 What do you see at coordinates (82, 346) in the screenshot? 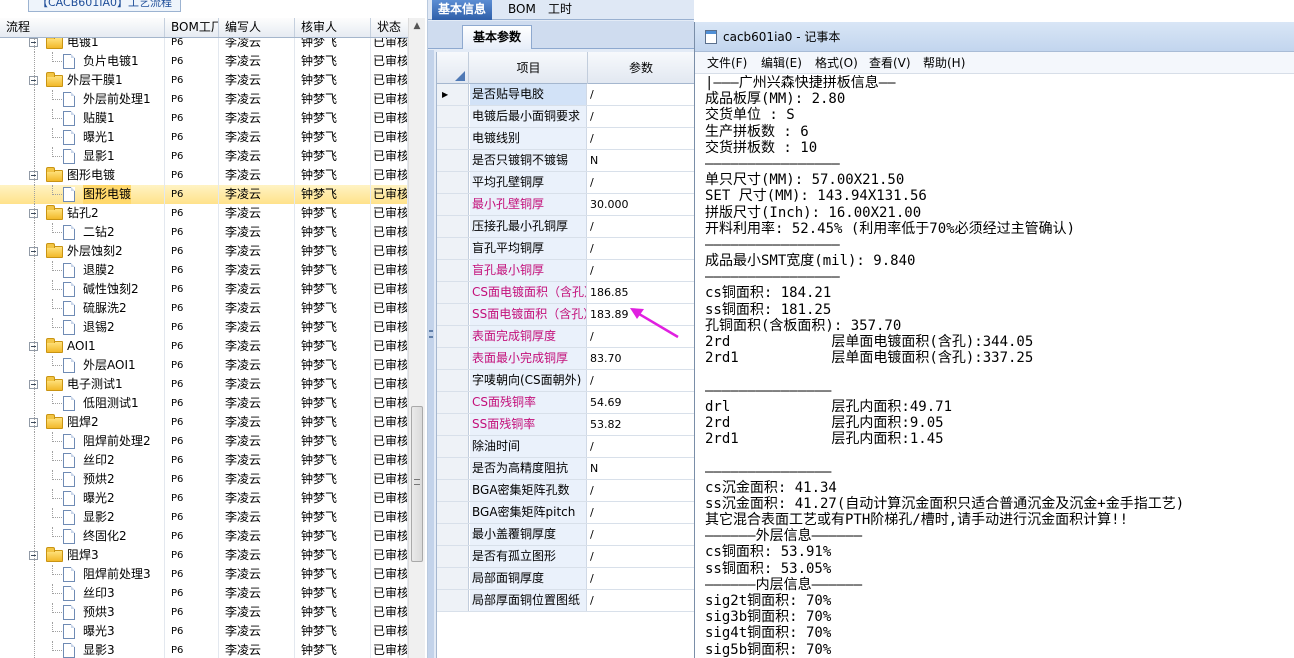
I see `tree-node: AOI1` at bounding box center [82, 346].